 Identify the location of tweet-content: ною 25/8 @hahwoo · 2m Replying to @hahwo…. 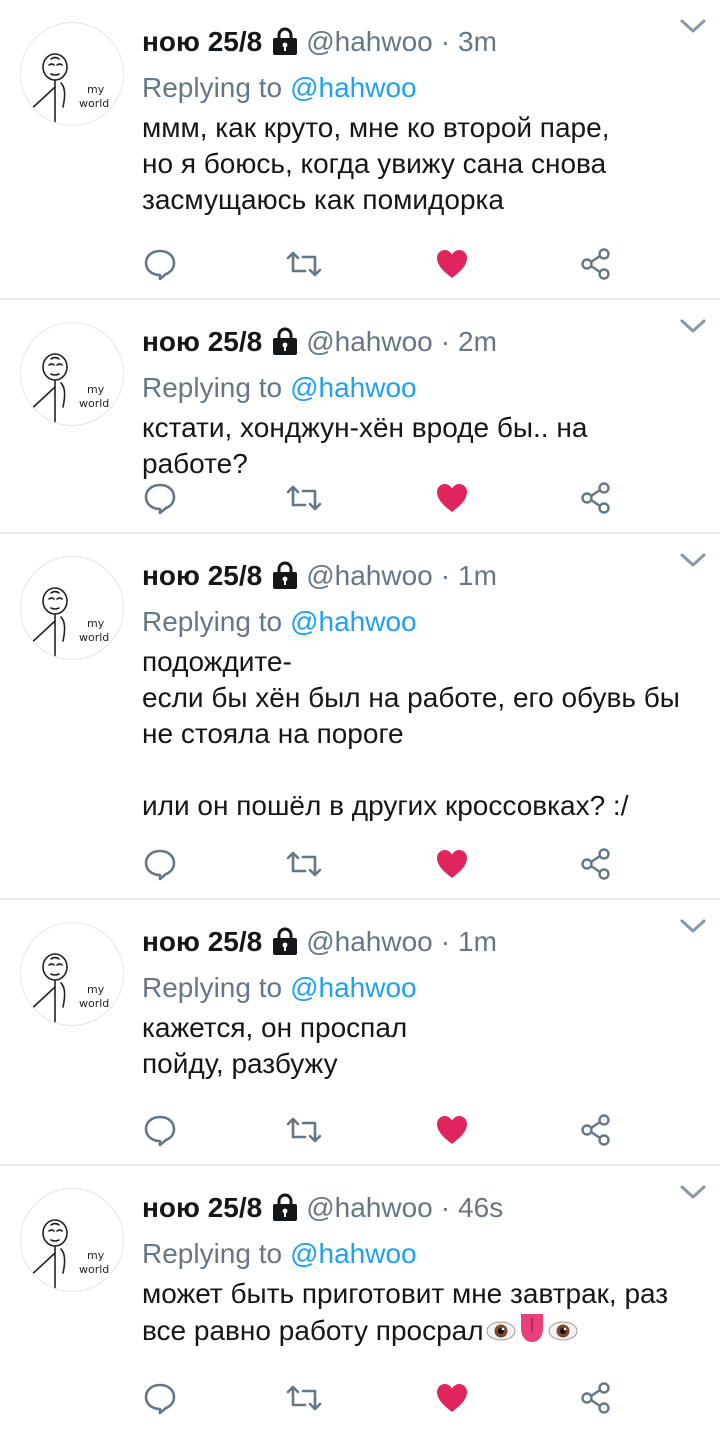
(421, 401).